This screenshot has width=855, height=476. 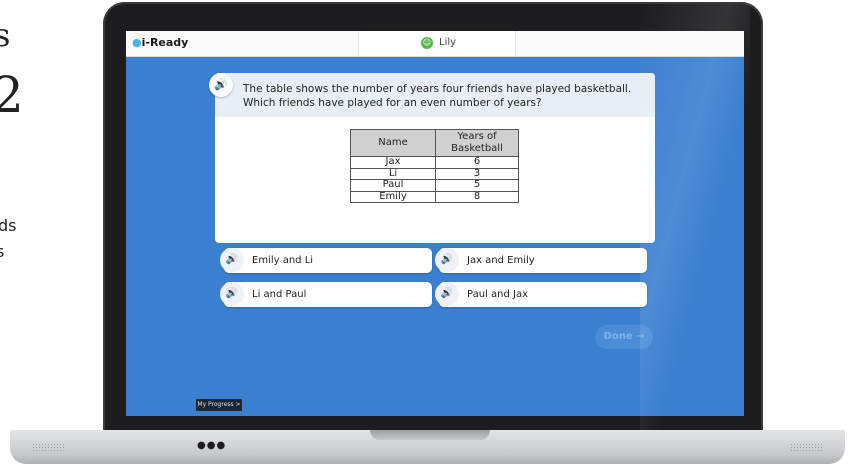 What do you see at coordinates (219, 405) in the screenshot?
I see `my-progress-button: My Progress >` at bounding box center [219, 405].